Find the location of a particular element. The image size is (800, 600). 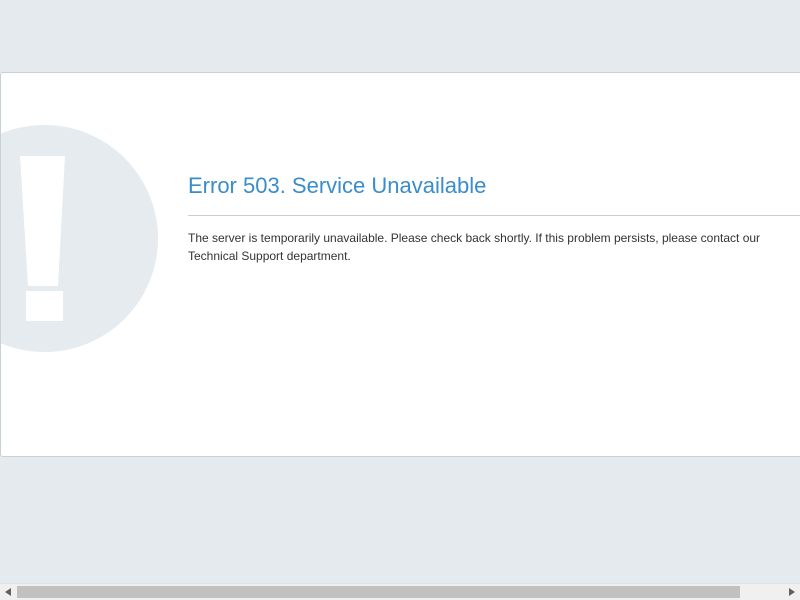

error-title: Error 503. Service Unavailable is located at coordinates (337, 185).